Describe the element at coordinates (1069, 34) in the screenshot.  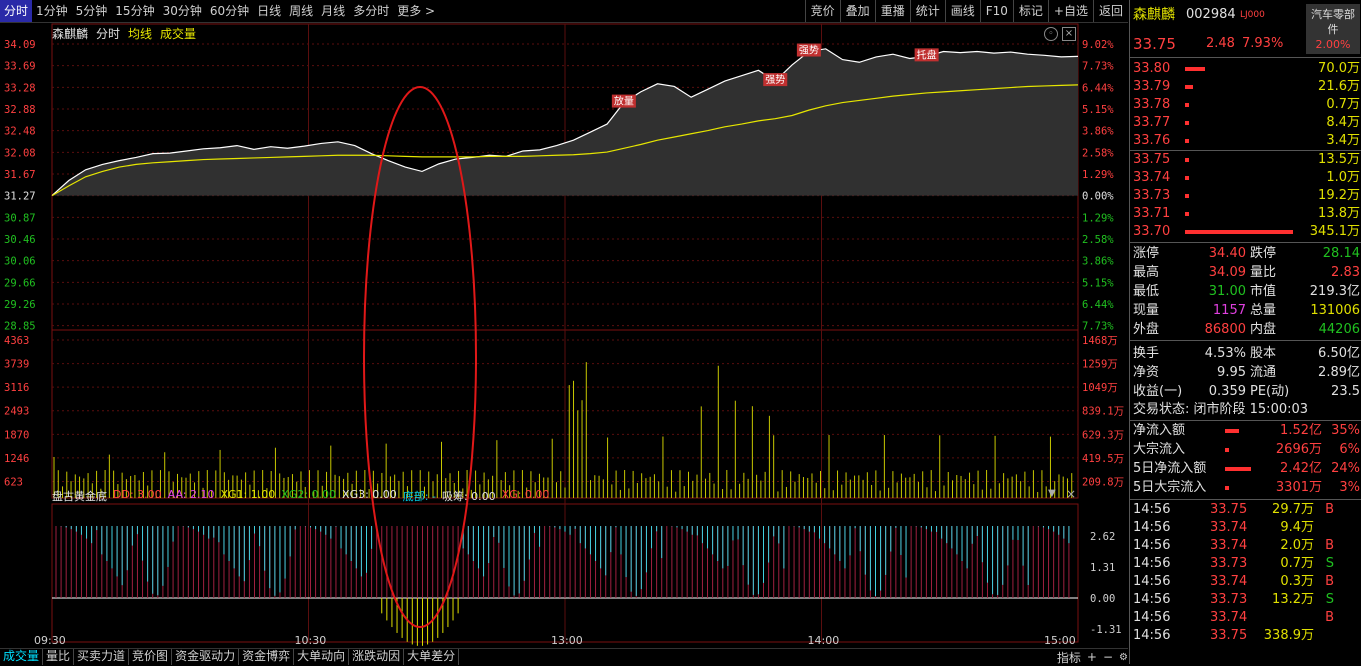
I see `close-icon: ×` at that location.